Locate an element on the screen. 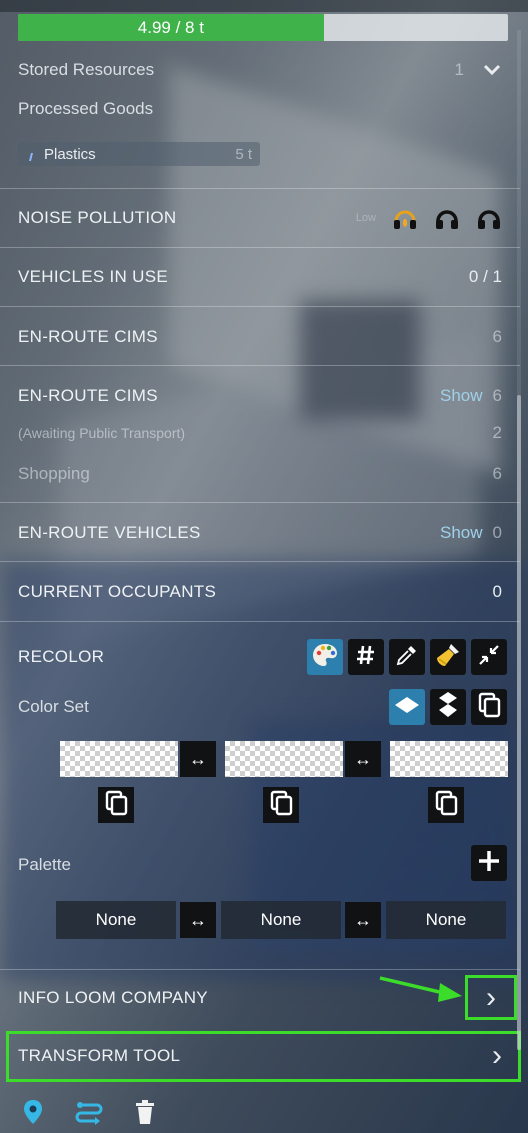 The width and height of the screenshot is (528, 1133). palette-select-3: None is located at coordinates (446, 920).